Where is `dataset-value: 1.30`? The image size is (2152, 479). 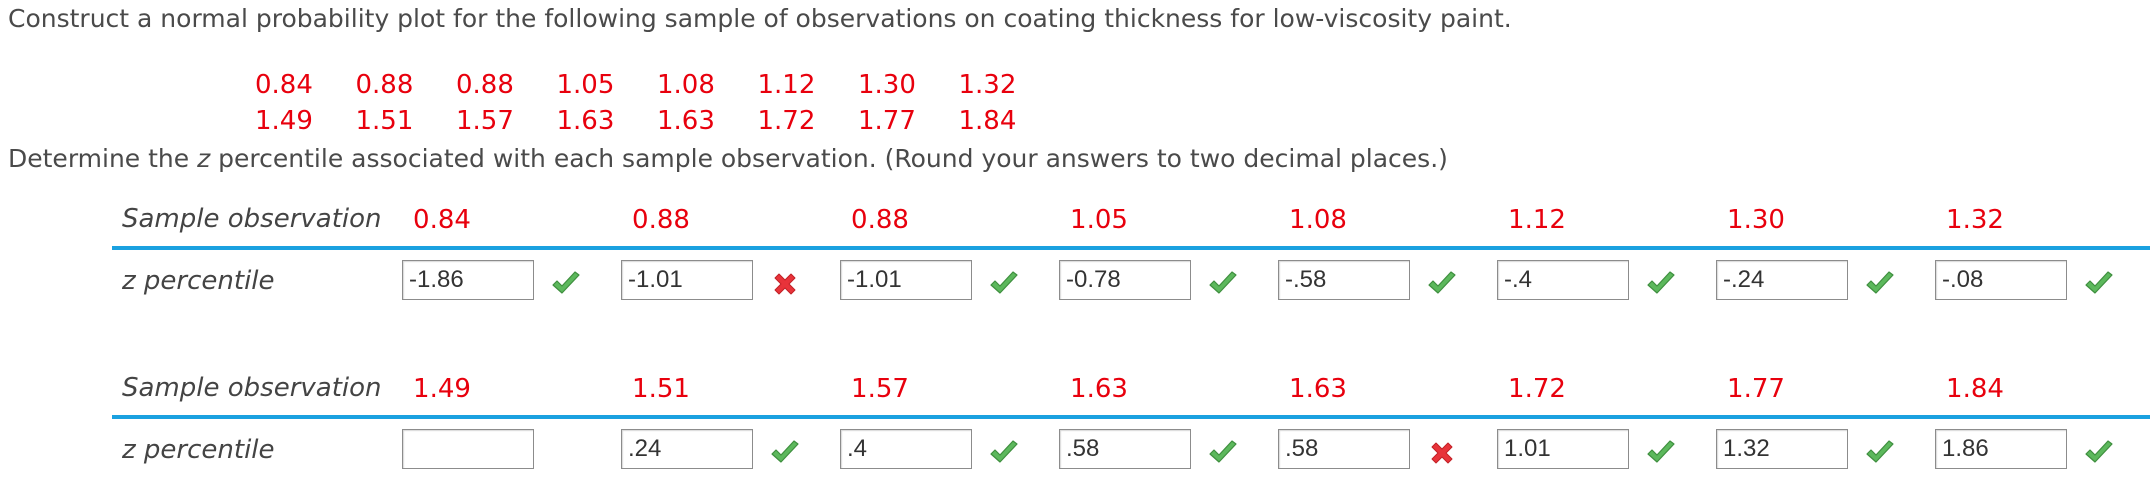
dataset-value: 1.30 is located at coordinates (887, 85).